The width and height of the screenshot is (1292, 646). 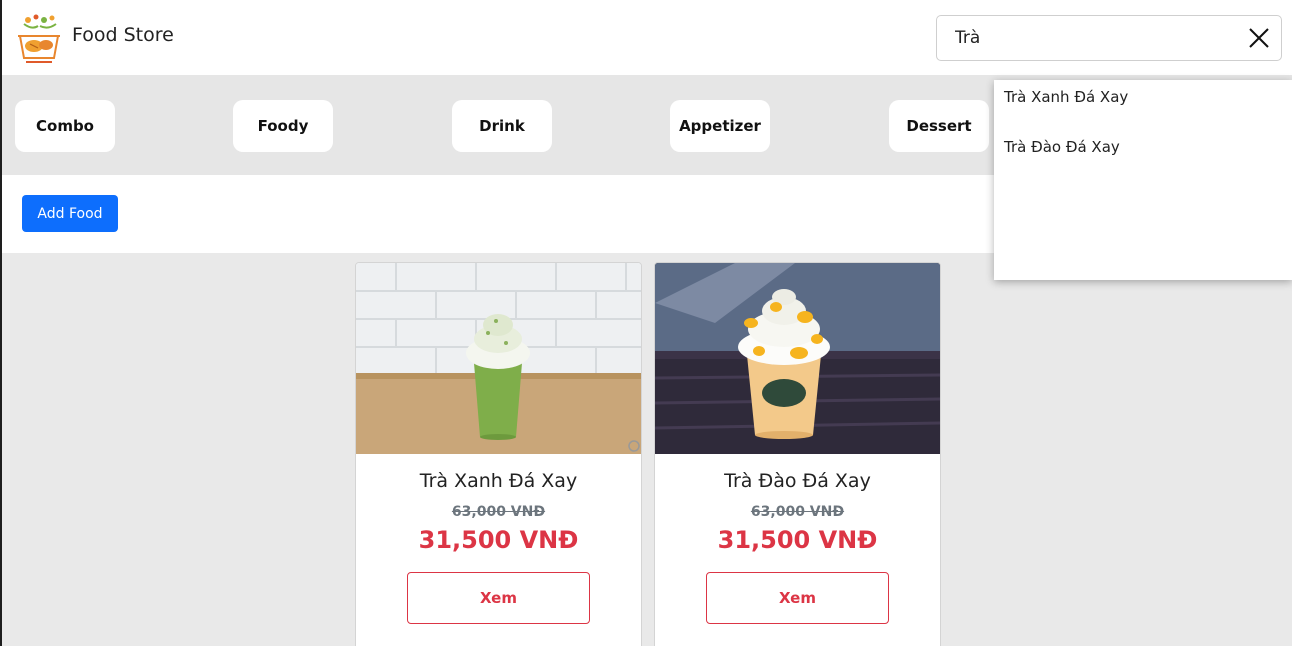 What do you see at coordinates (1066, 97) in the screenshot?
I see `suggestion-item: Trà Xanh Đá Xay` at bounding box center [1066, 97].